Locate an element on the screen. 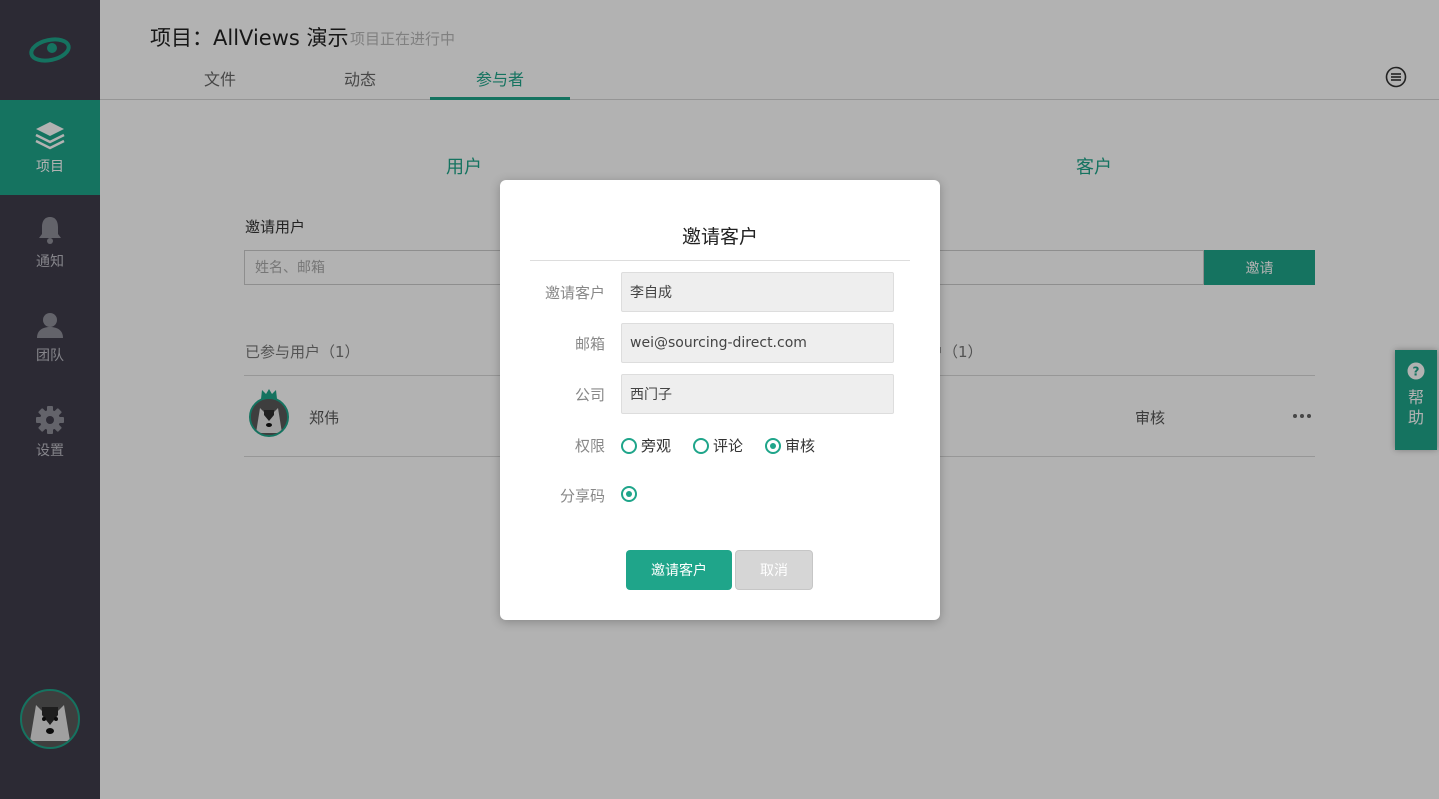  share-code-label: 分享码 is located at coordinates (582, 496).